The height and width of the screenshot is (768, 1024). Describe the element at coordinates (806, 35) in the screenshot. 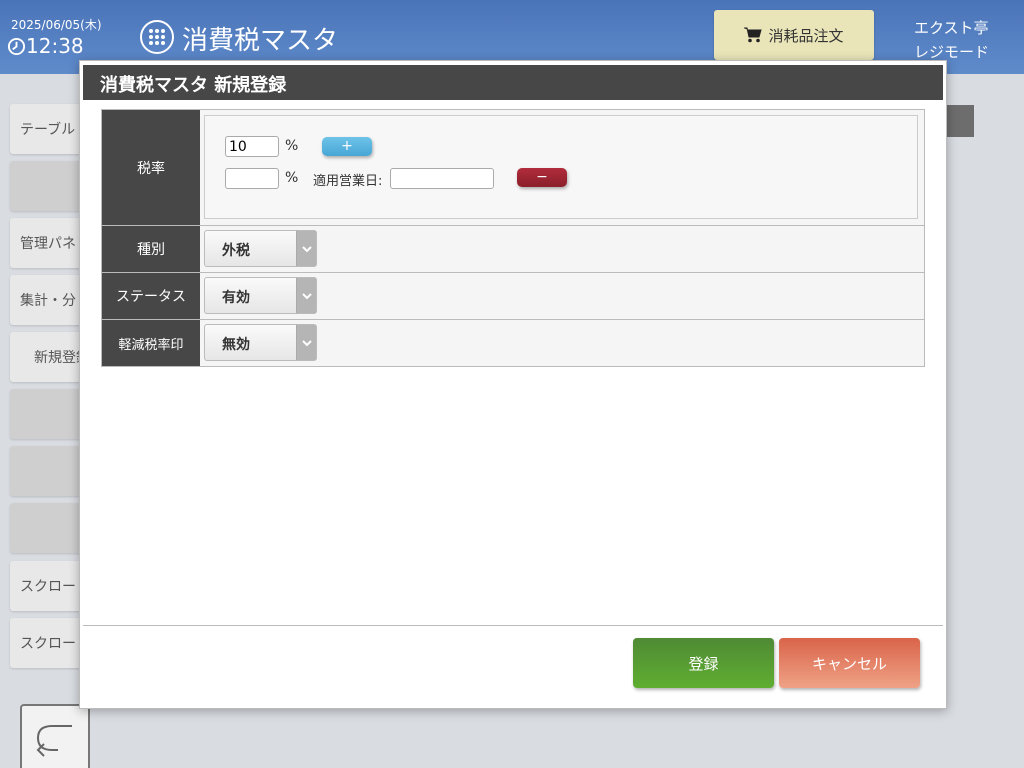

I see `order-supplies-label: 消耗品注文` at that location.